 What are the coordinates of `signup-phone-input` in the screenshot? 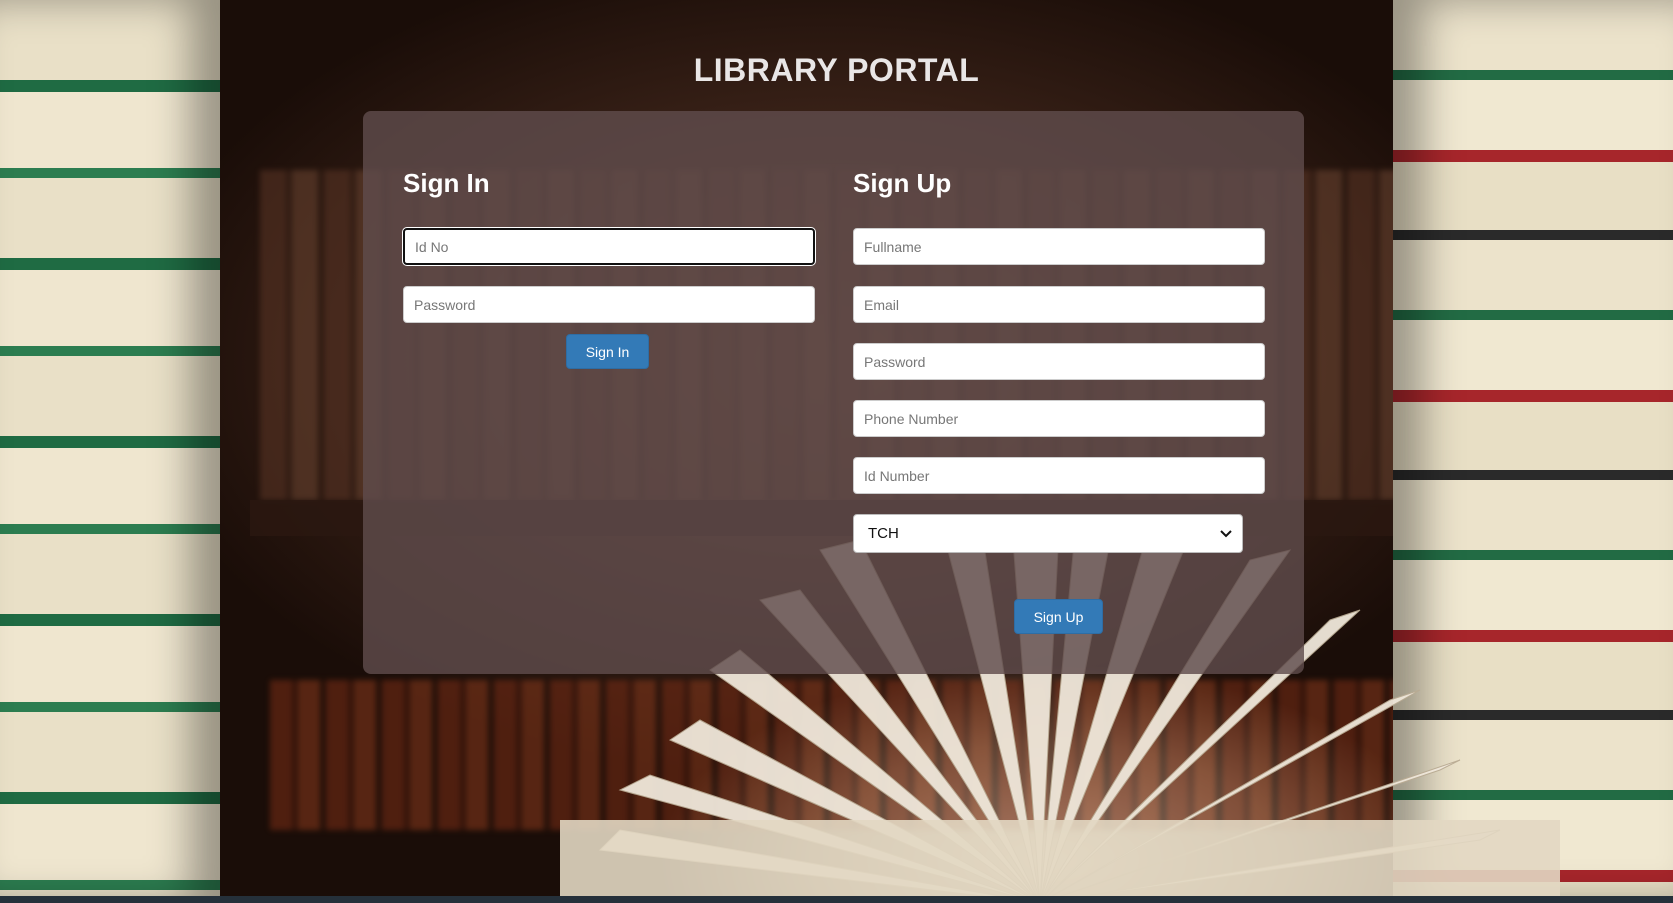 It's located at (1059, 418).